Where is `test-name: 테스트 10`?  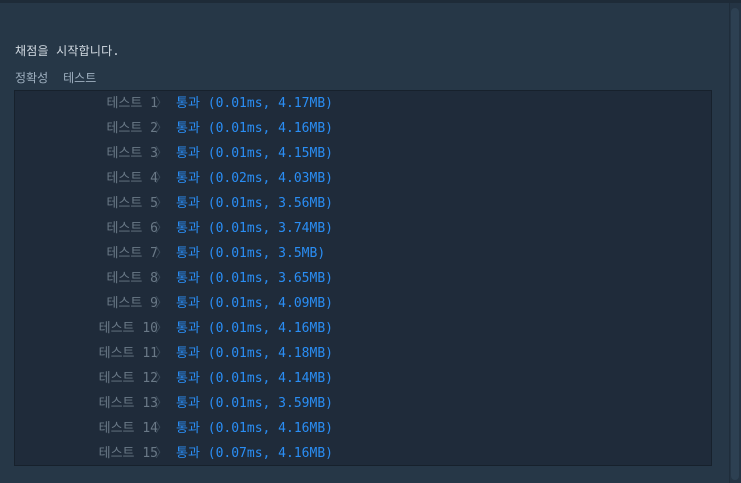 test-name: 테스트 10 is located at coordinates (128, 328).